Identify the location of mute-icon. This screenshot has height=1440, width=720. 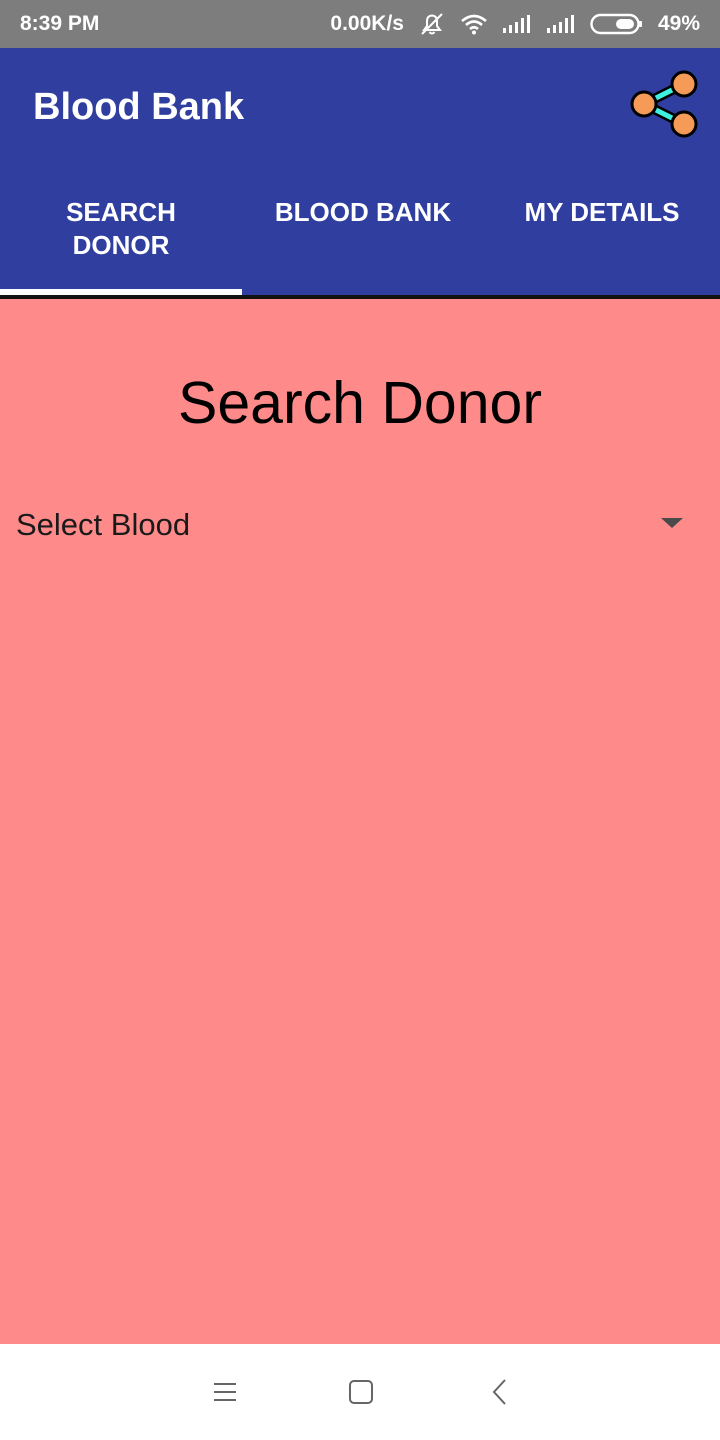
(432, 24).